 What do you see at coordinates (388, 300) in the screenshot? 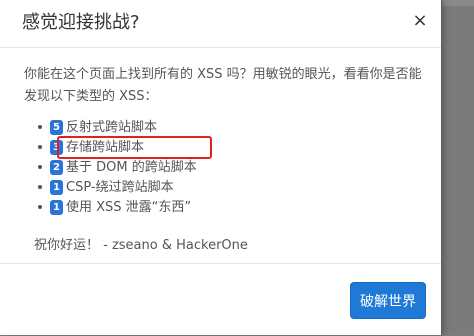
I see `hack-world-button: 破解世界` at bounding box center [388, 300].